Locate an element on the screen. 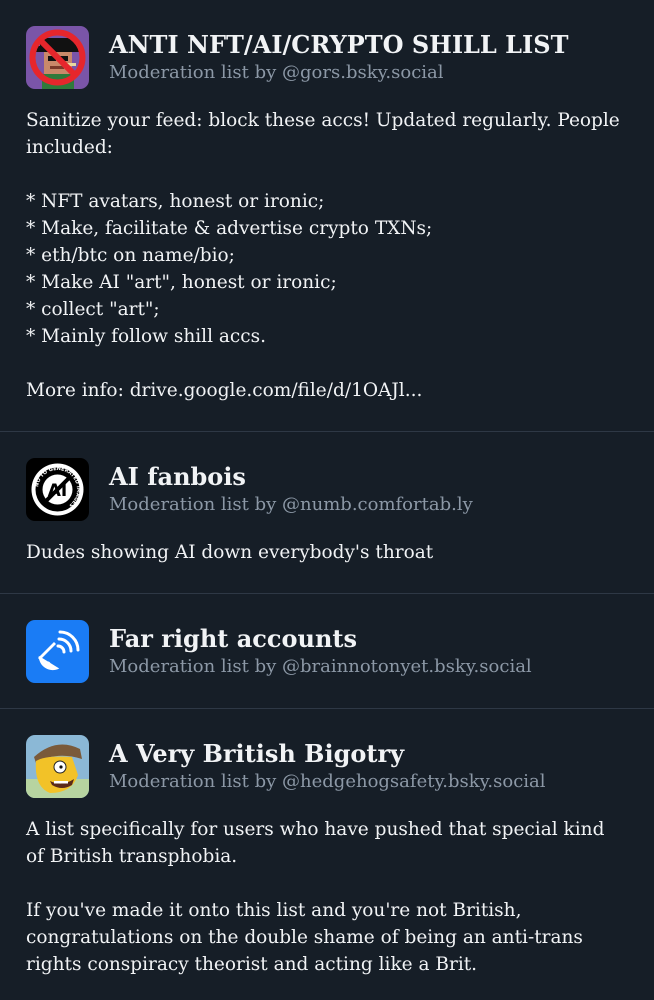 This screenshot has width=654, height=1000. list-title: Far right accounts is located at coordinates (320, 639).